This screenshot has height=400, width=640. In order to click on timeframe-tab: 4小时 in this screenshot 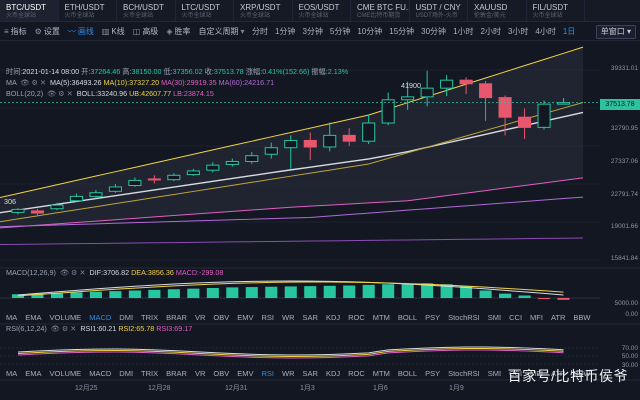, I will do `click(545, 32)`.